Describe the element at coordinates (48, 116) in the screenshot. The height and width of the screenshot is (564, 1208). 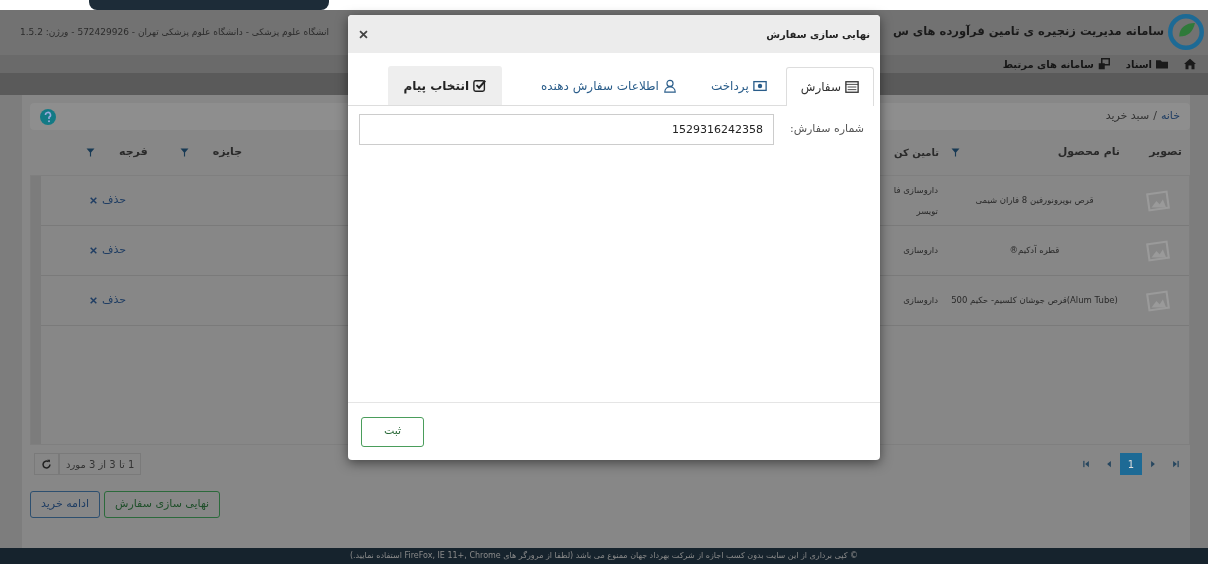
I see `help-icon` at that location.